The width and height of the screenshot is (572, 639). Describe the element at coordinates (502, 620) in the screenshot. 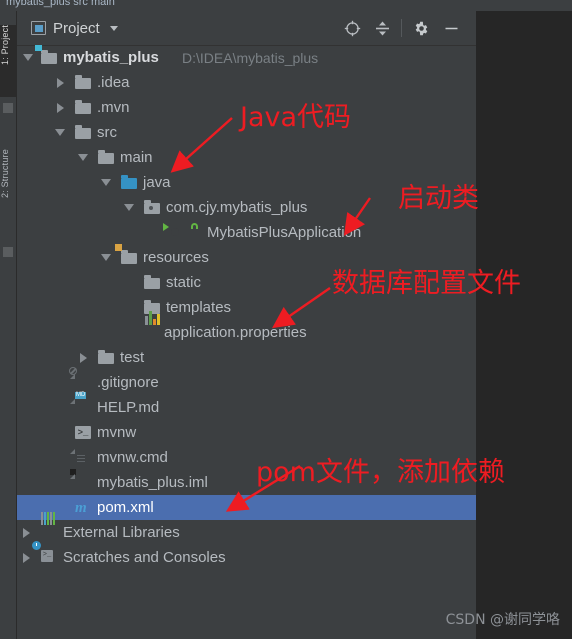

I see `watermark: CSDN @谢同学咯` at that location.